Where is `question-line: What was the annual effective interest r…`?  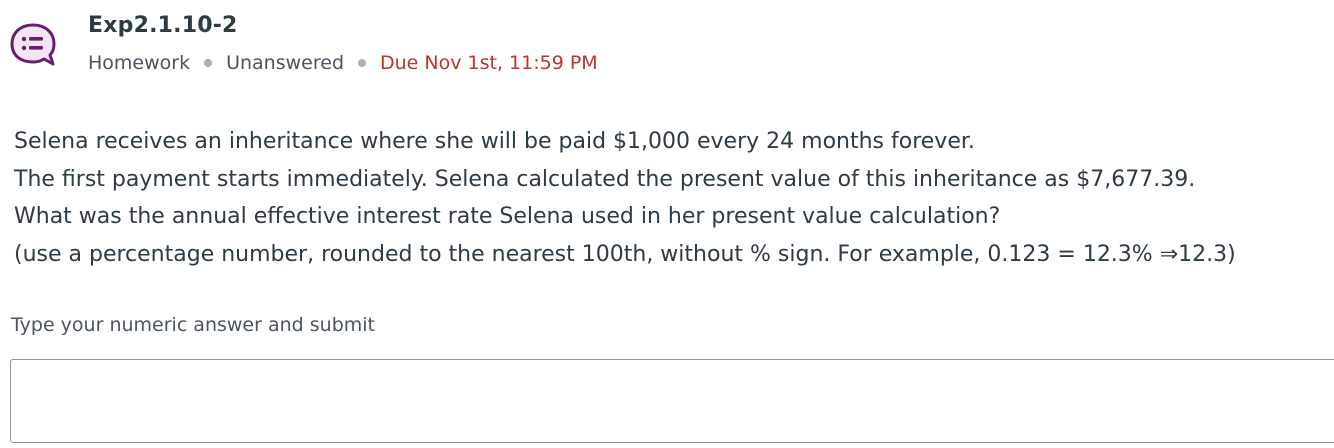
question-line: What was the annual effective interest r… is located at coordinates (507, 216).